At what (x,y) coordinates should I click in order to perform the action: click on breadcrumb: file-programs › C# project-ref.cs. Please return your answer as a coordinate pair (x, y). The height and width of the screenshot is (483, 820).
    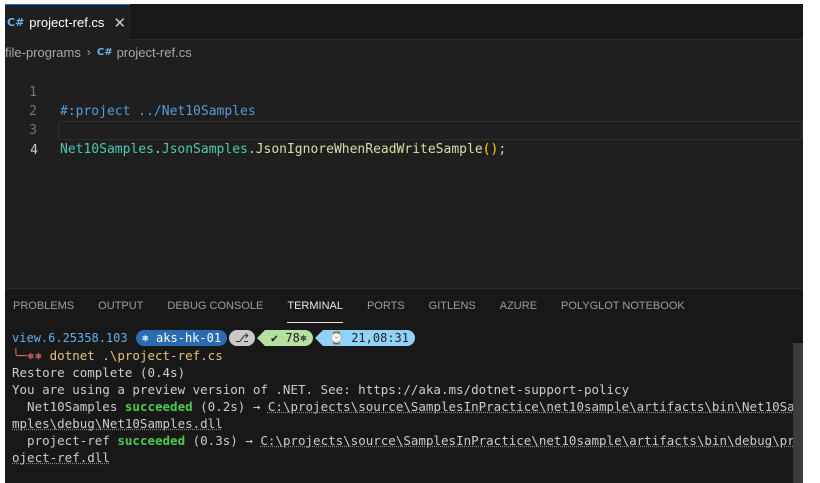
    Looking at the image, I should click on (98, 52).